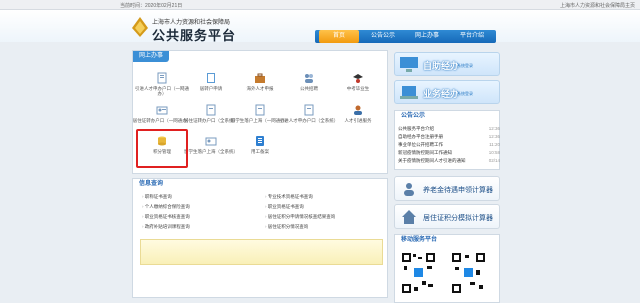 Image resolution: width=640 pixels, height=303 pixels. What do you see at coordinates (358, 78) in the screenshot?
I see `graduation-icon` at bounding box center [358, 78].